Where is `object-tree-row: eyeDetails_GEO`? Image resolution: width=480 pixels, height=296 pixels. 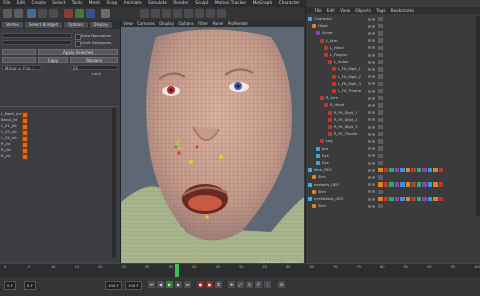
object-tree-row: eyeDetails_GEO is located at coordinates (393, 199).